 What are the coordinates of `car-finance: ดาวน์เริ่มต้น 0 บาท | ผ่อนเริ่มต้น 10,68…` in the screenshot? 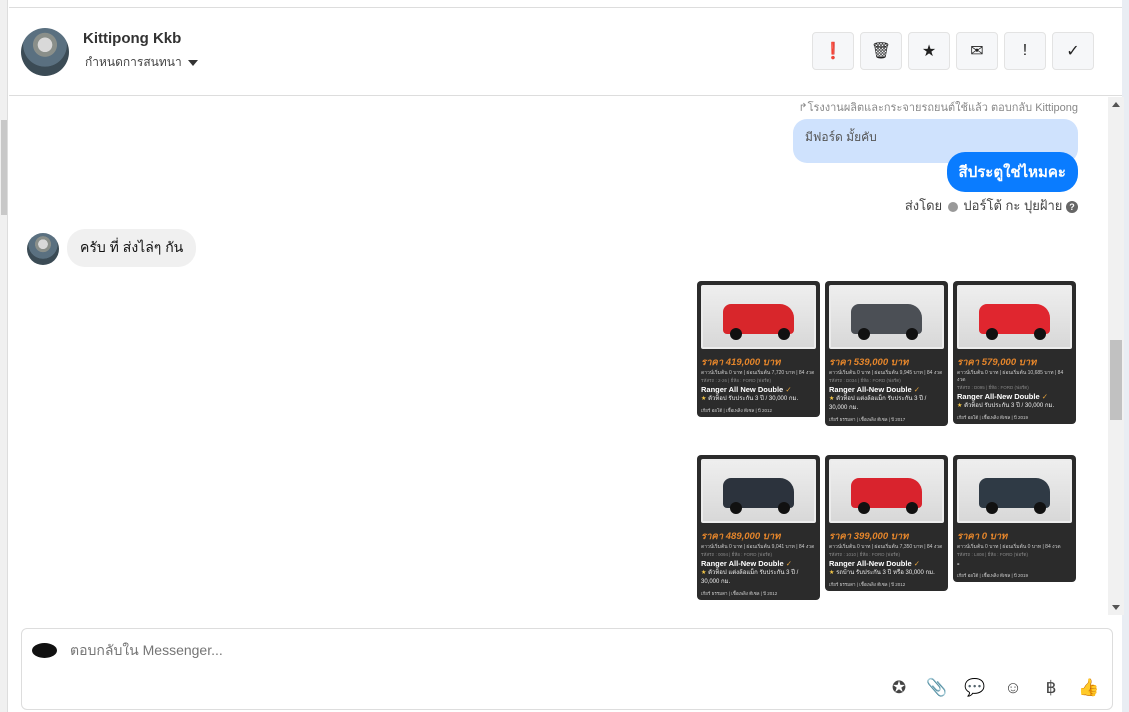 It's located at (1010, 376).